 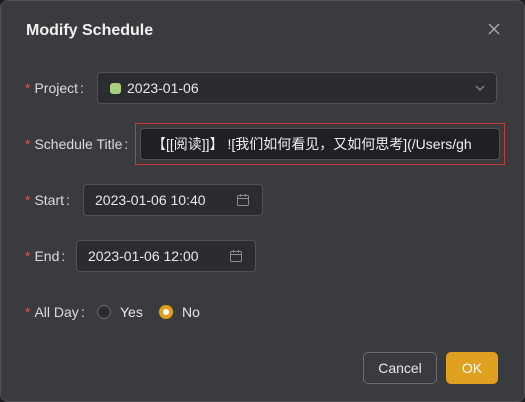 What do you see at coordinates (166, 312) in the screenshot?
I see `radio-checked` at bounding box center [166, 312].